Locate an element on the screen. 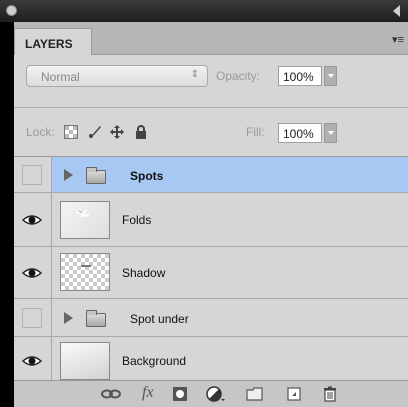 The width and height of the screenshot is (408, 407). layer-name: Spots is located at coordinates (147, 176).